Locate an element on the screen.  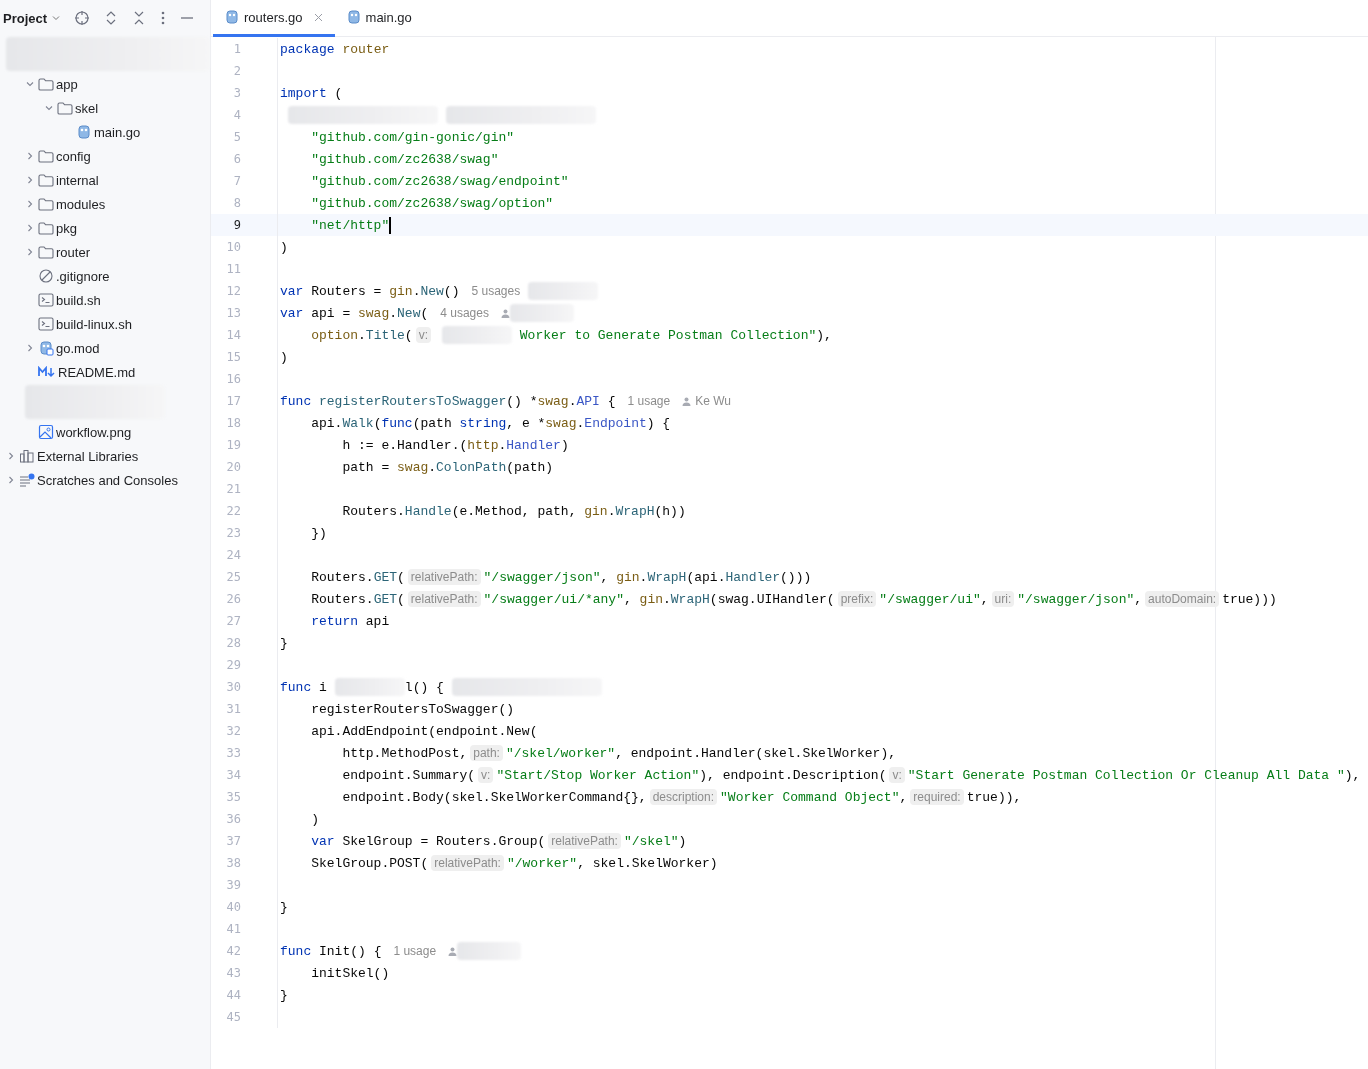
person-icon is located at coordinates (505, 313).